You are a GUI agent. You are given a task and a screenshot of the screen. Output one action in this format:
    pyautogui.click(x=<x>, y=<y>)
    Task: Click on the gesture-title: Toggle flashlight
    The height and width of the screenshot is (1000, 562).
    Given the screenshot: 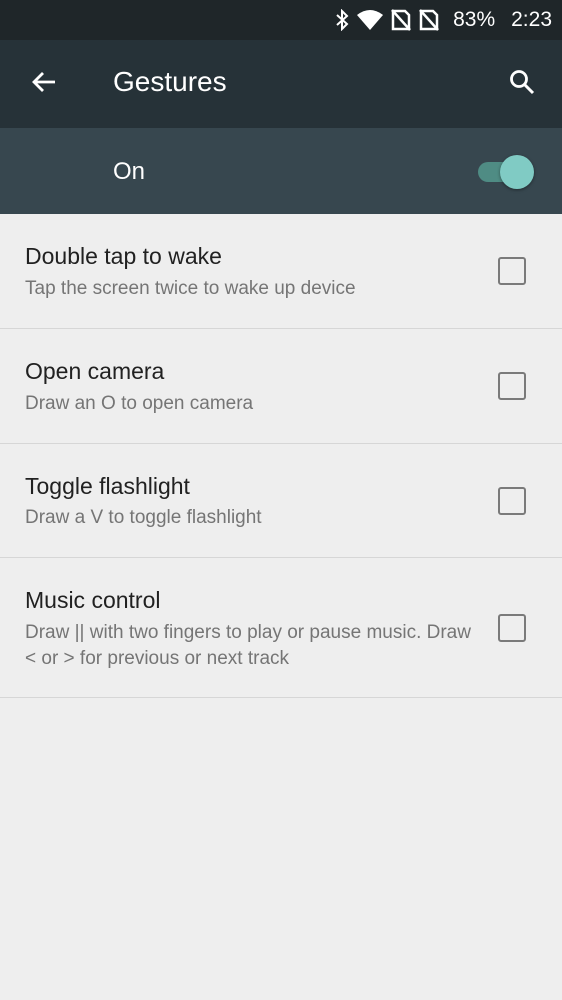 What is the action you would take?
    pyautogui.click(x=107, y=486)
    